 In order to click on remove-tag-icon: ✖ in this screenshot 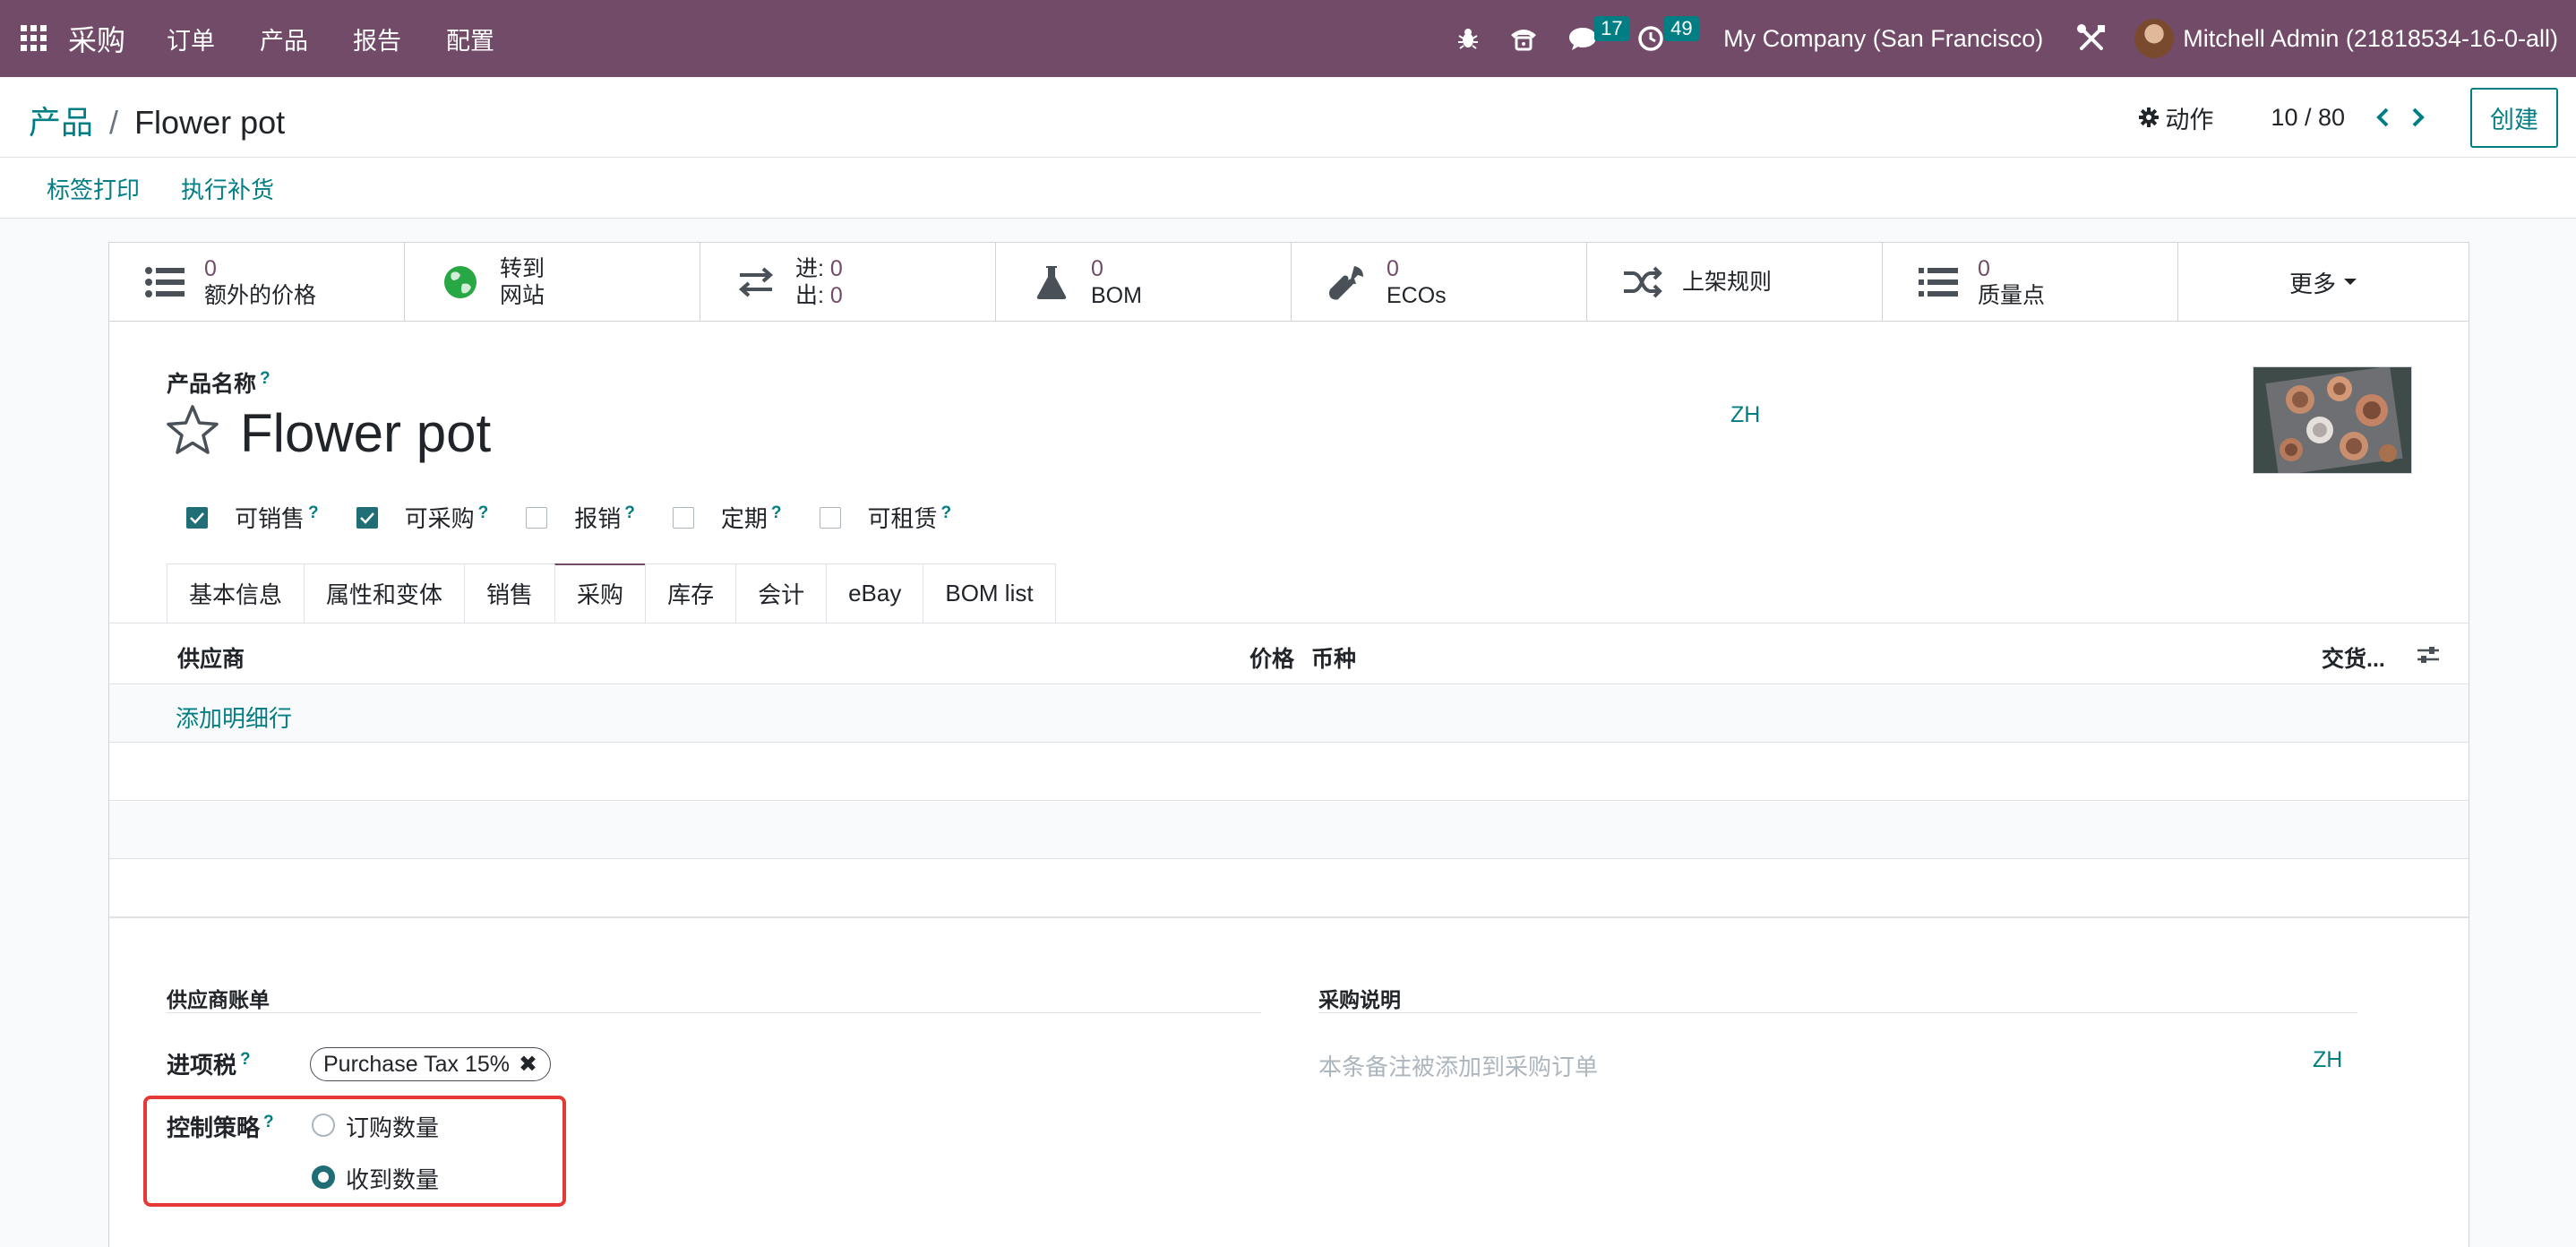, I will do `click(528, 1064)`.